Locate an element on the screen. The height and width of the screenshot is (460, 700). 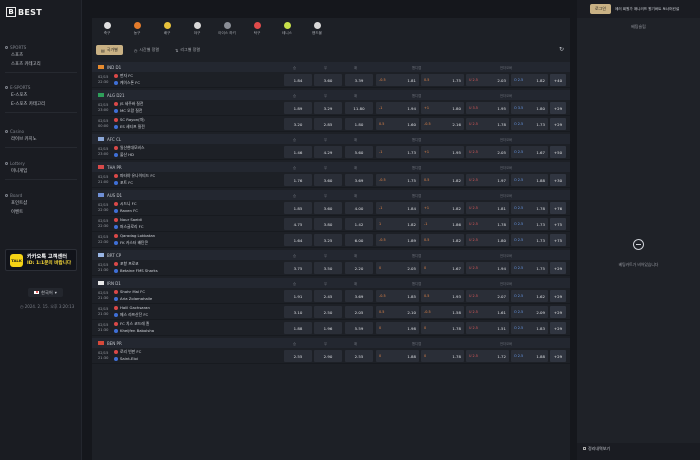
odds-away-button: 5.59 is located at coordinates (359, 328).